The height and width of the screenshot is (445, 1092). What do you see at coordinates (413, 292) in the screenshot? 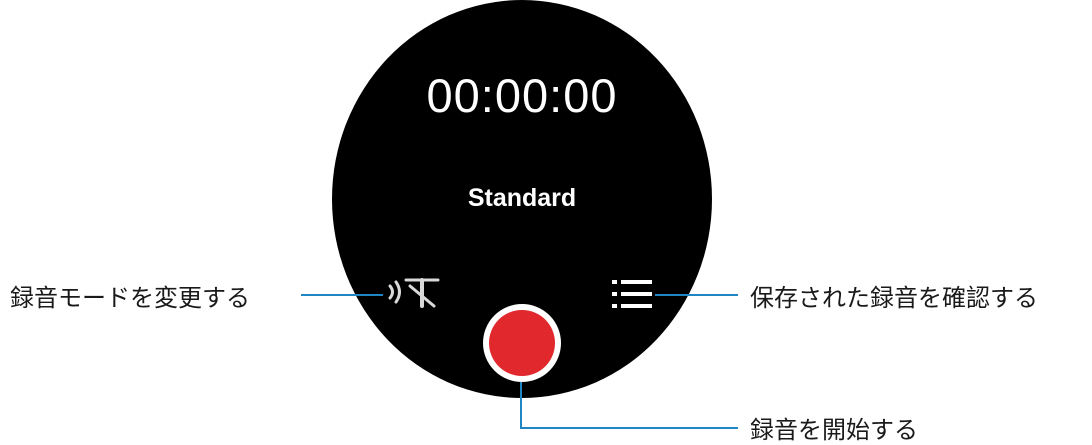
I see `recording-mode-icon` at bounding box center [413, 292].